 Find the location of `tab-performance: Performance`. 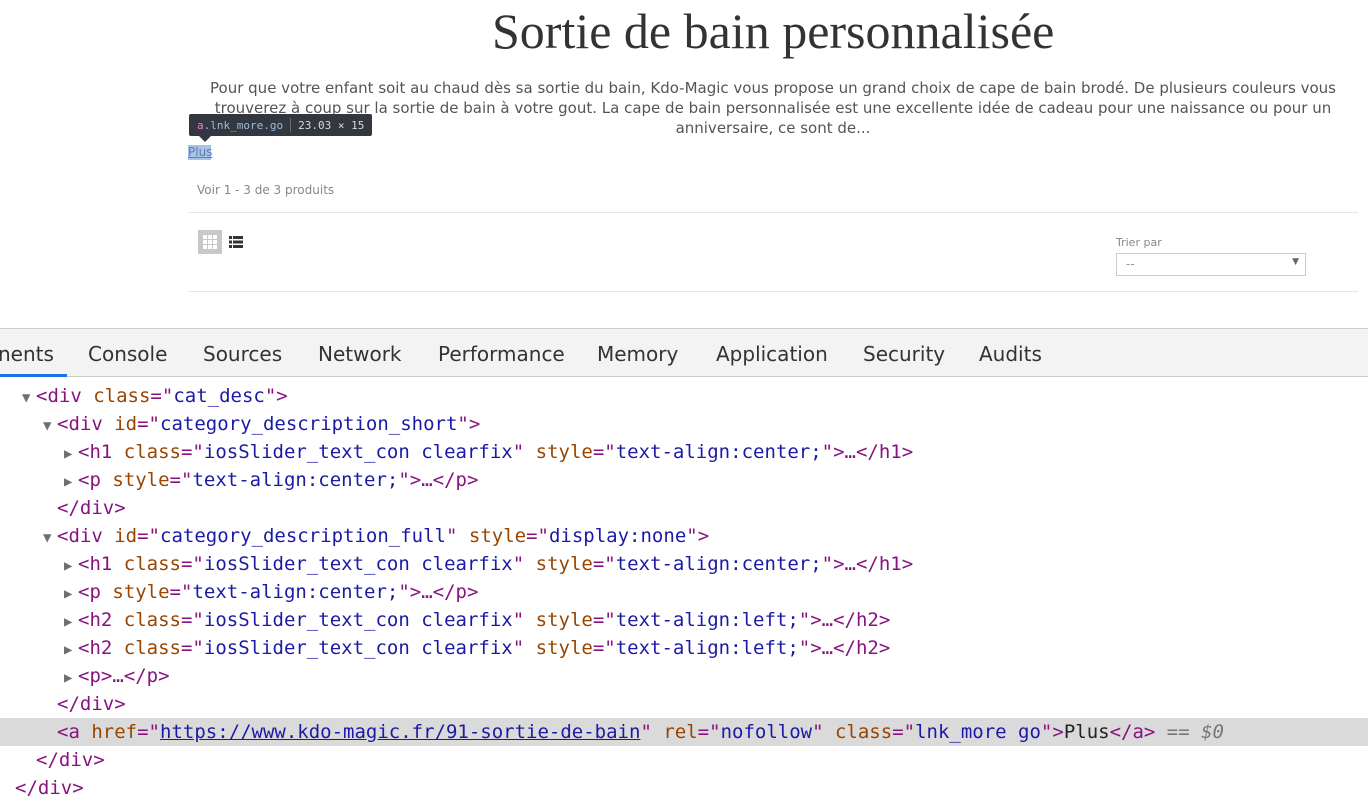

tab-performance: Performance is located at coordinates (501, 353).